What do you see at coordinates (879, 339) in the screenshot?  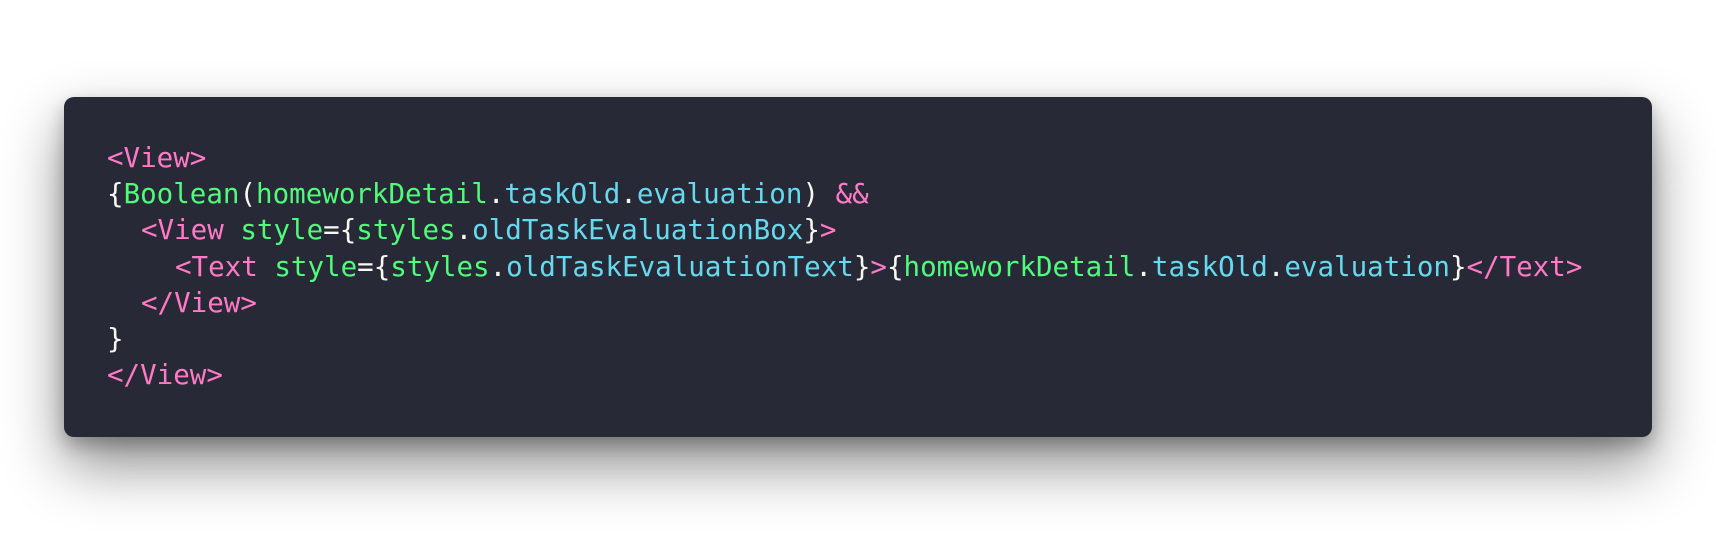 I see `code-line-6: }` at bounding box center [879, 339].